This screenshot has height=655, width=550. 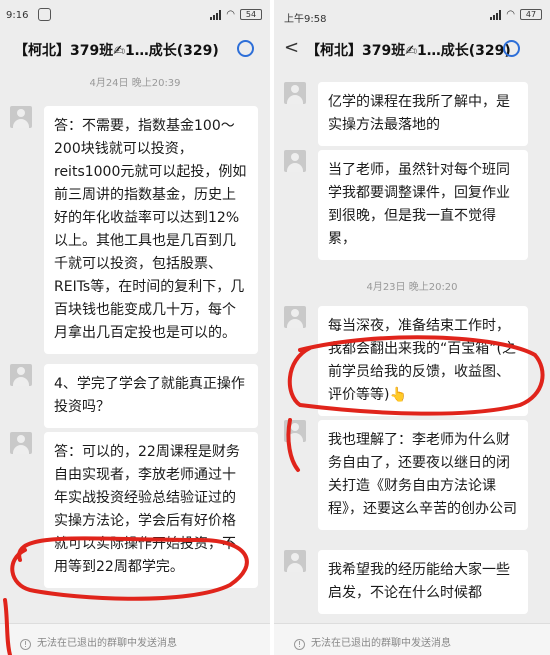 What do you see at coordinates (423, 205) in the screenshot?
I see `message-bubble: 当了老师，虽然针对每个班同学我都要调整课件，回复作业到很晚，但是我一直不觉得累，` at bounding box center [423, 205].